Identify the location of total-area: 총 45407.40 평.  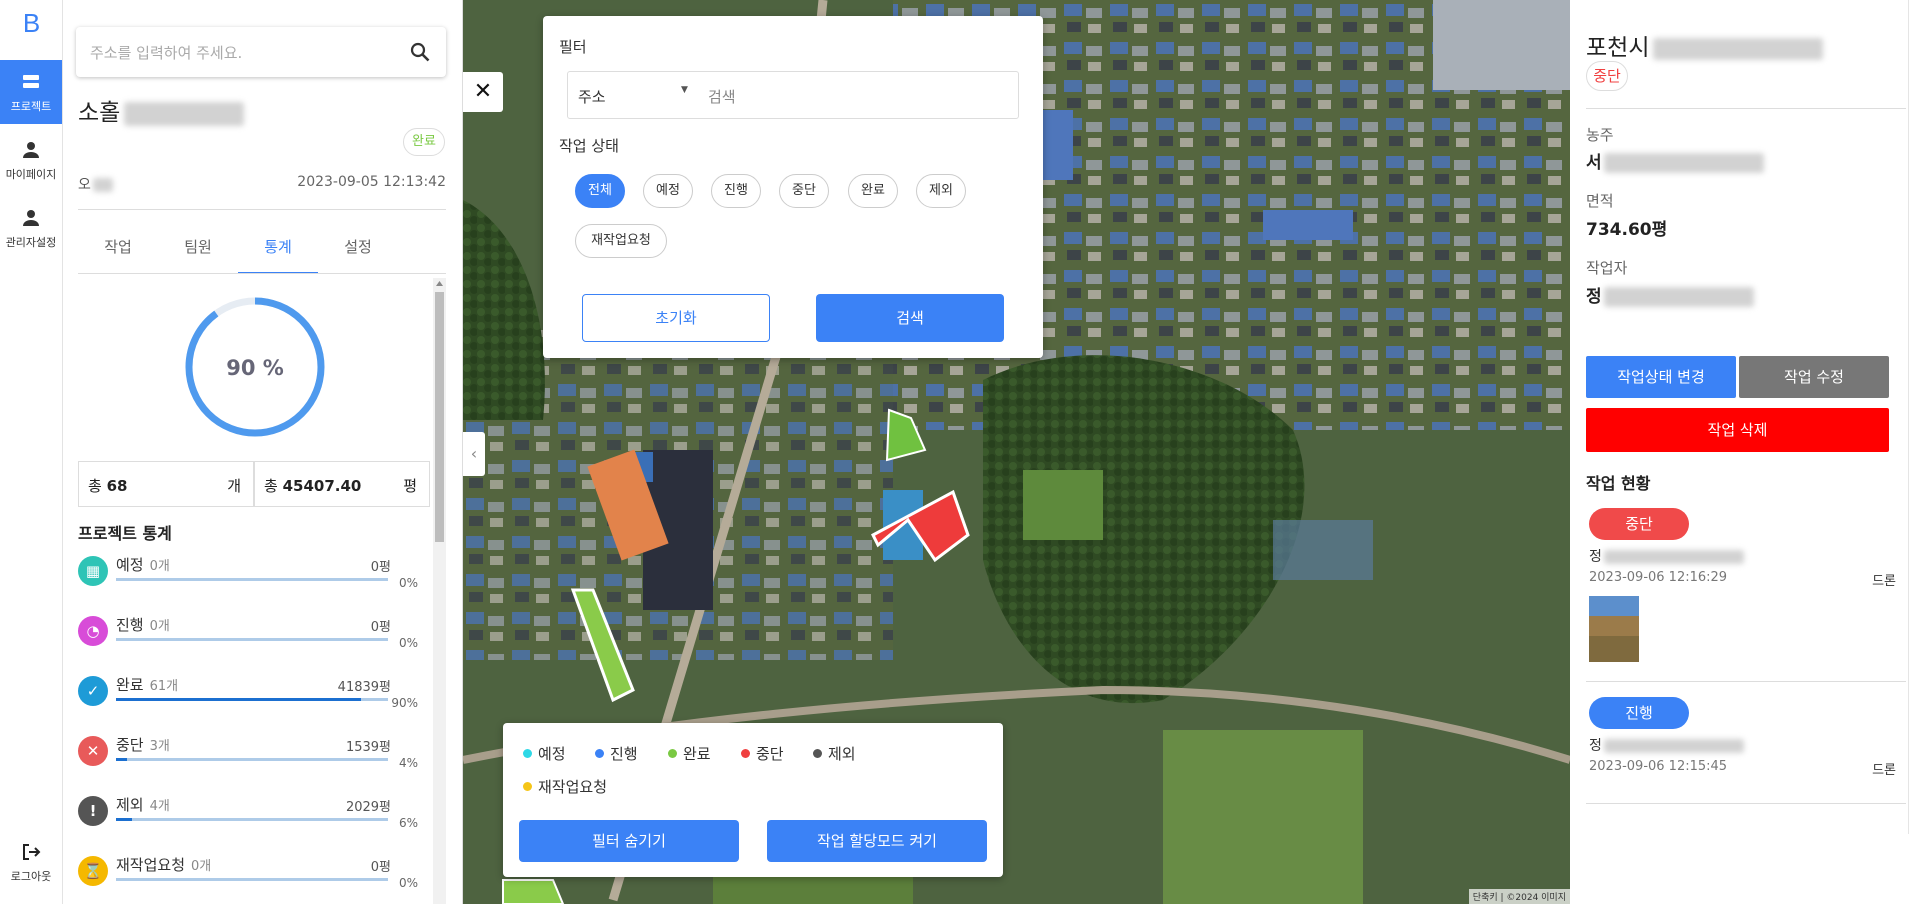
(342, 484).